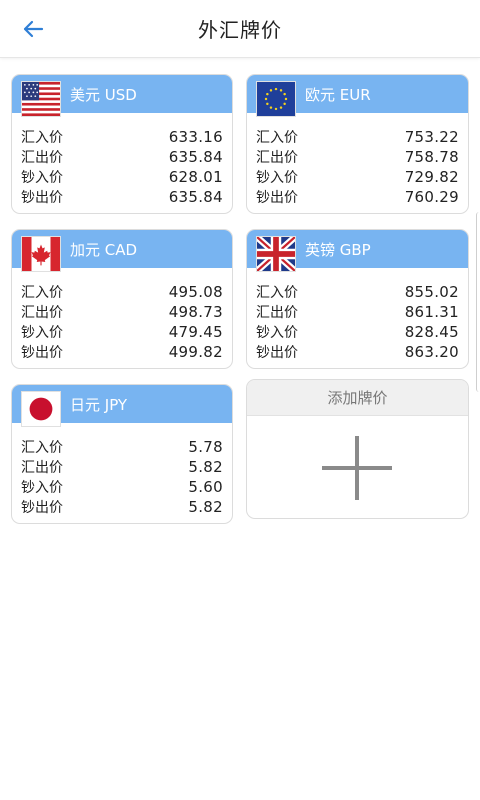 This screenshot has height=800, width=480. Describe the element at coordinates (357, 352) in the screenshot. I see `rate-row-sell-cash: 钞出价 863.20` at that location.